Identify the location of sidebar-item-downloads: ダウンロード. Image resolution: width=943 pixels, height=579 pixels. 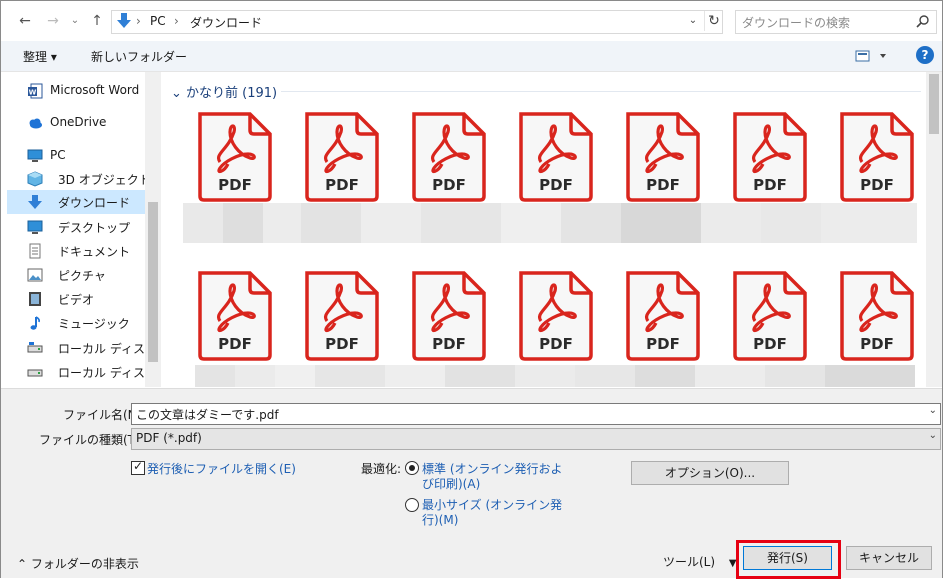
(76, 202).